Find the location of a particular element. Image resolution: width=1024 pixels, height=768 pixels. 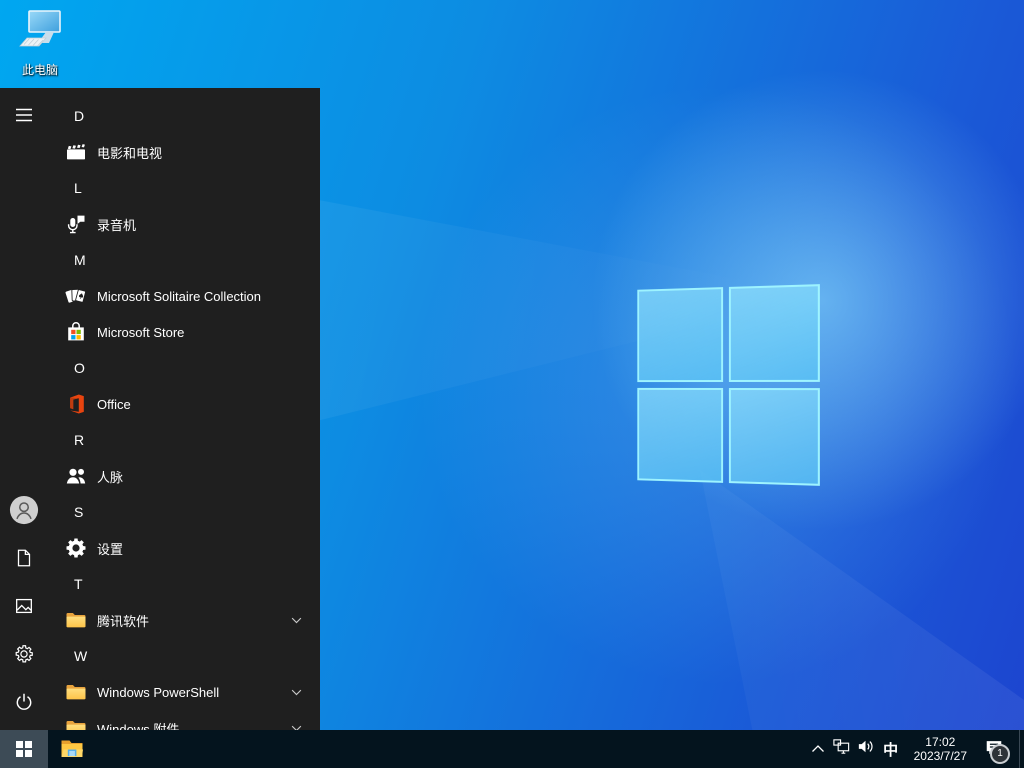

document-icon is located at coordinates (24, 559).